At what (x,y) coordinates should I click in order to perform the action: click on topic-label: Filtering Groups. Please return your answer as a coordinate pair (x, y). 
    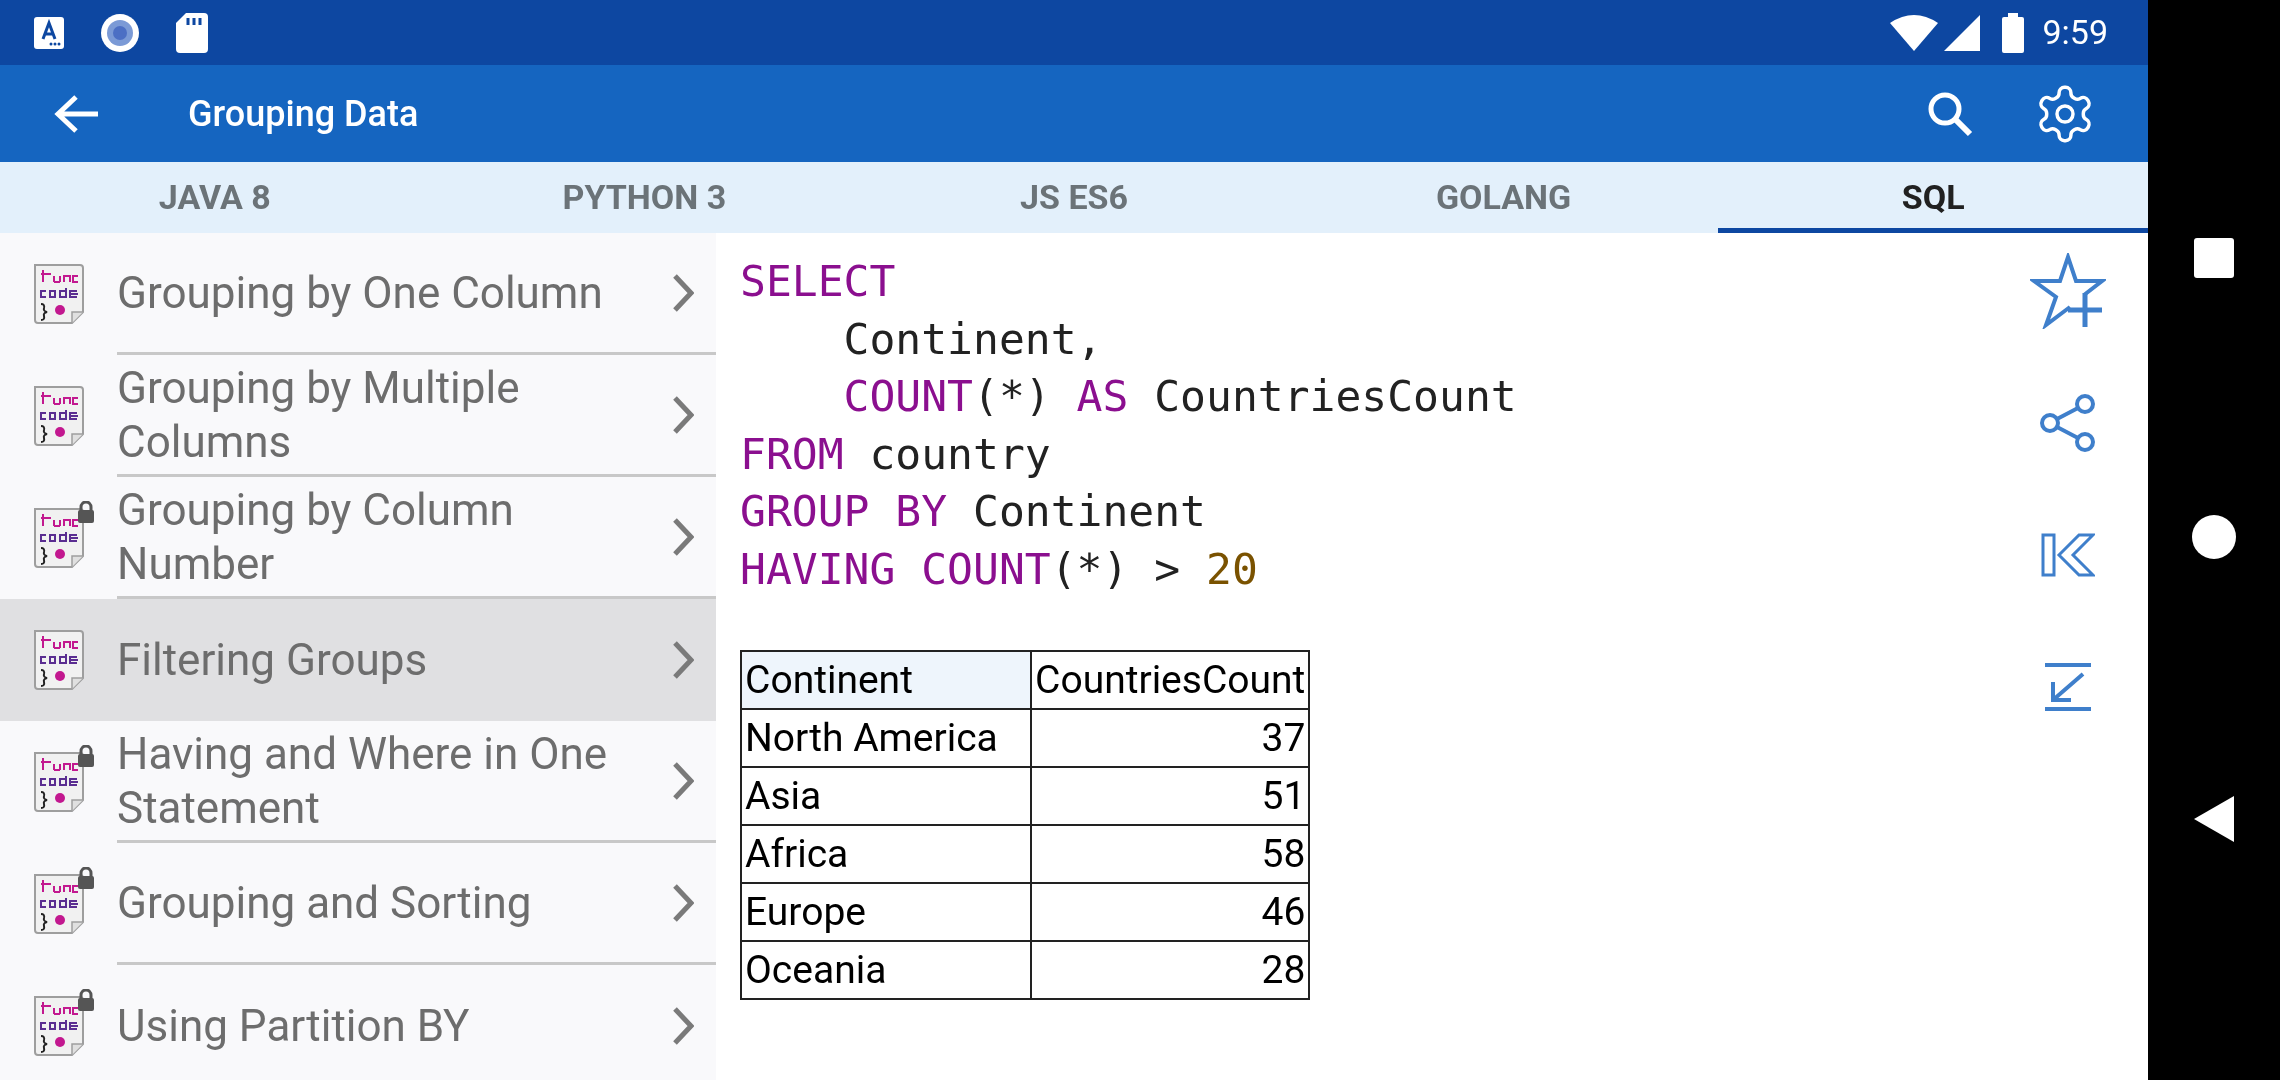
    Looking at the image, I should click on (273, 660).